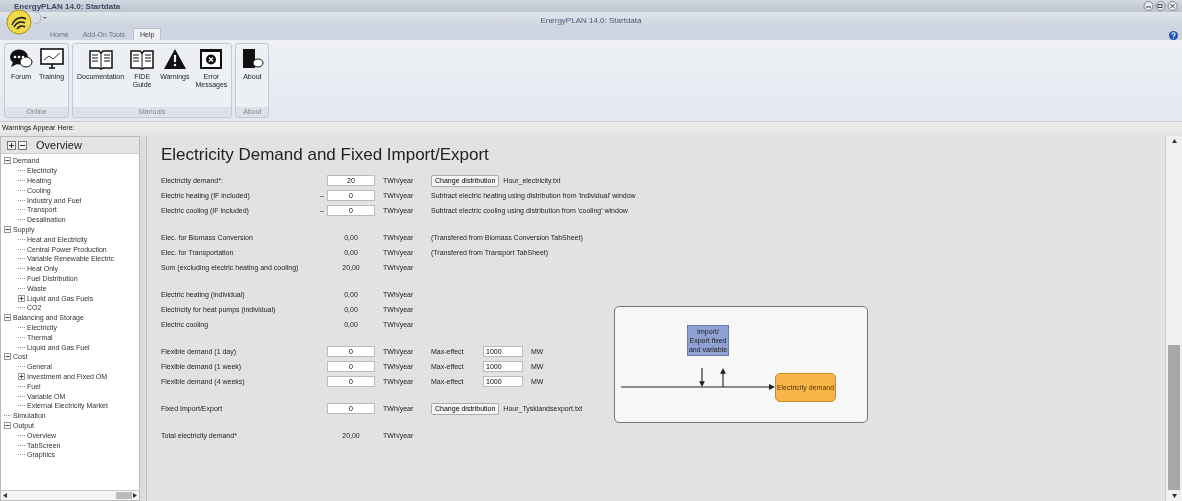 This screenshot has width=1182, height=501. Describe the element at coordinates (325, 155) in the screenshot. I see `page-title: Electricity Demand and Fixed Import/Export` at that location.